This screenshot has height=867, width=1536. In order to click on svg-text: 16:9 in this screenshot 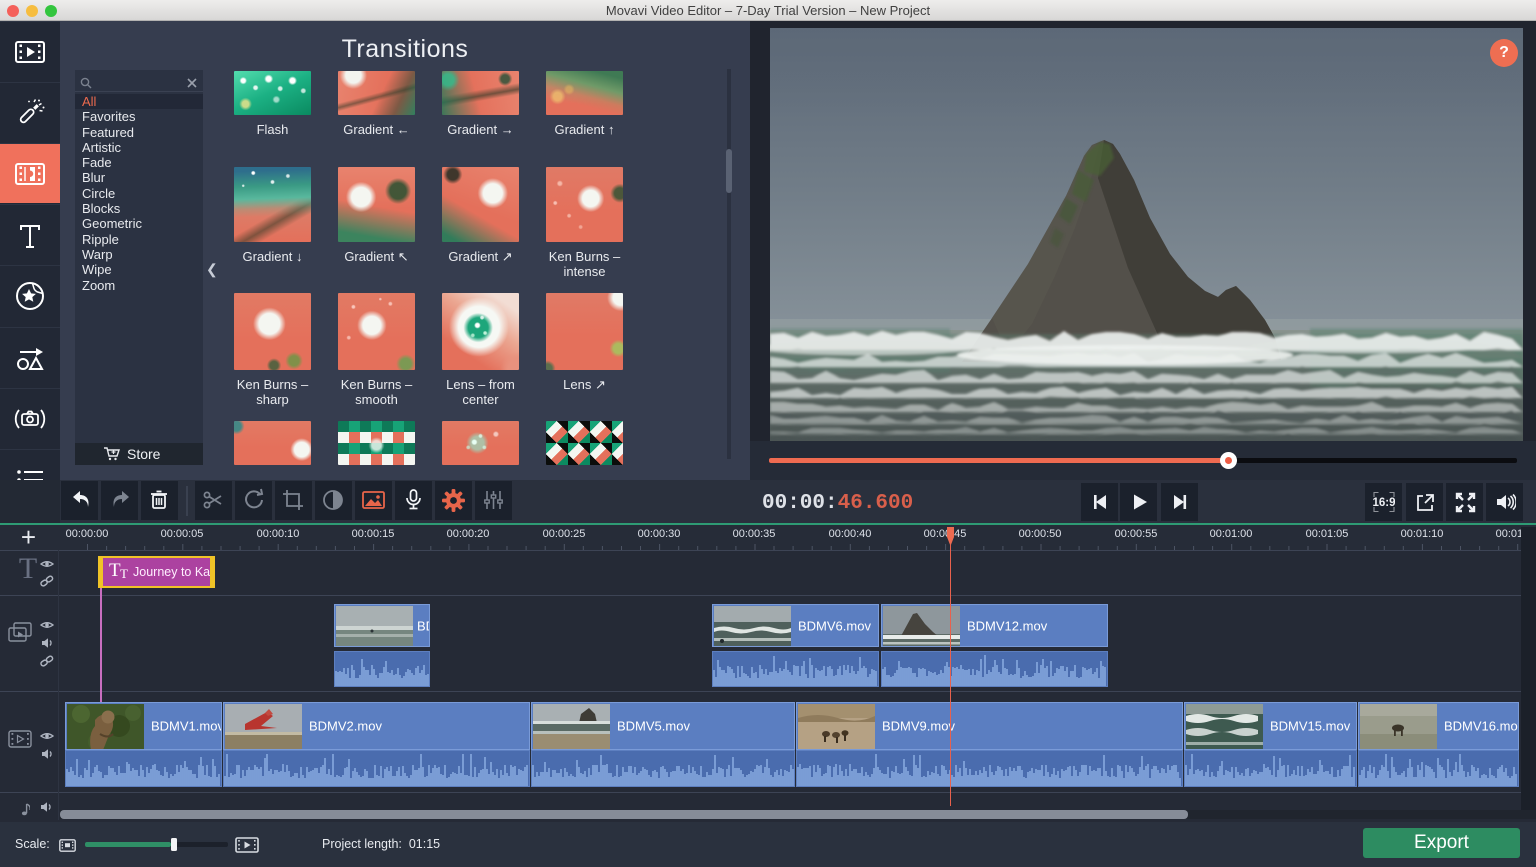, I will do `click(1384, 503)`.